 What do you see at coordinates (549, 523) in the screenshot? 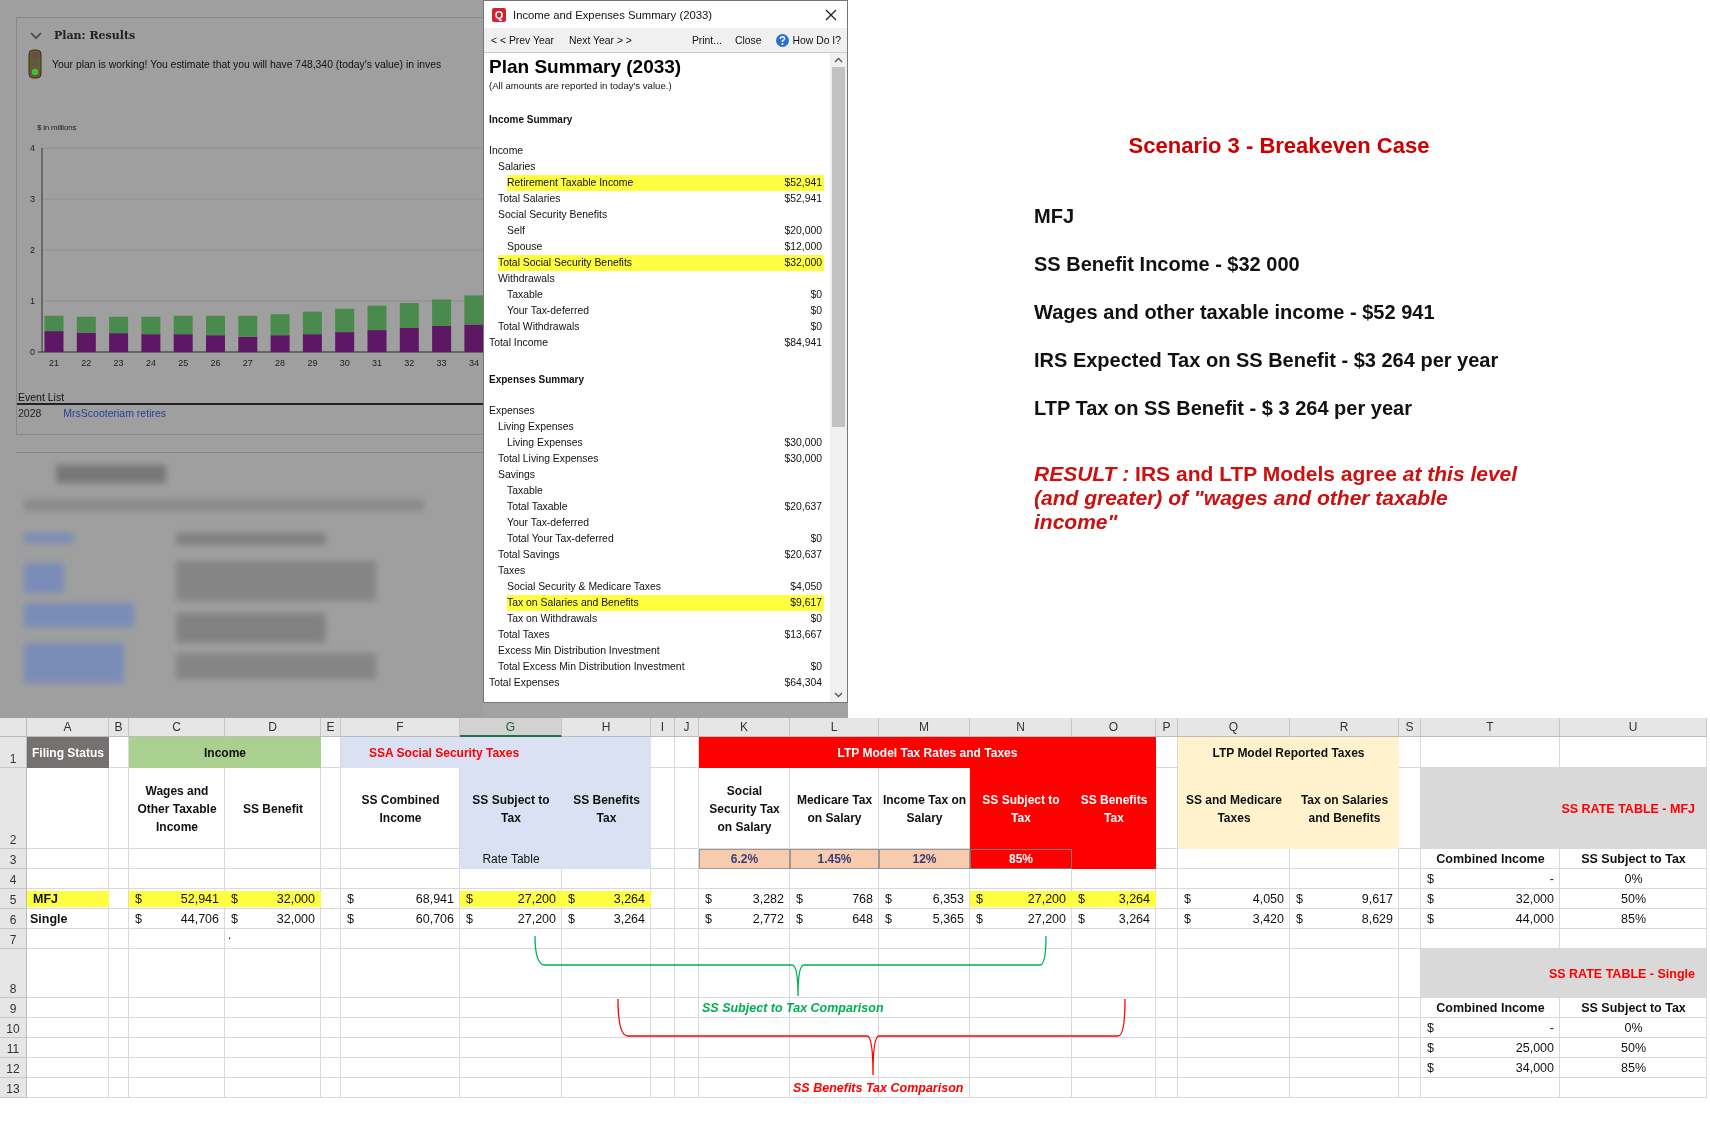
I see `report-row-text: Your Tax-deferred` at bounding box center [549, 523].